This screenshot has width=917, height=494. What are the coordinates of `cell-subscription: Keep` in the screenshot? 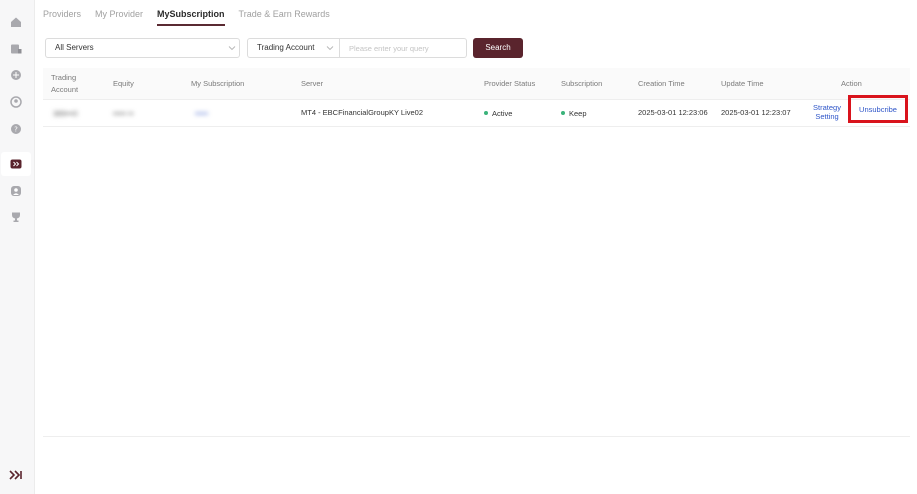 It's located at (574, 114).